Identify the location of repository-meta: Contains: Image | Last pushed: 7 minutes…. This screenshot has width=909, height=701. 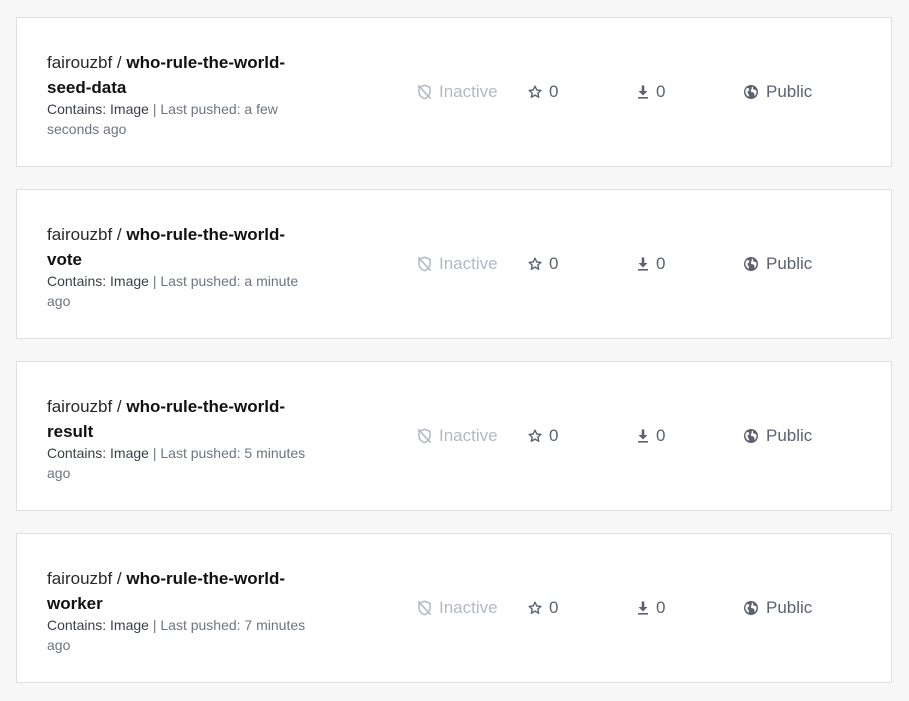
(182, 635).